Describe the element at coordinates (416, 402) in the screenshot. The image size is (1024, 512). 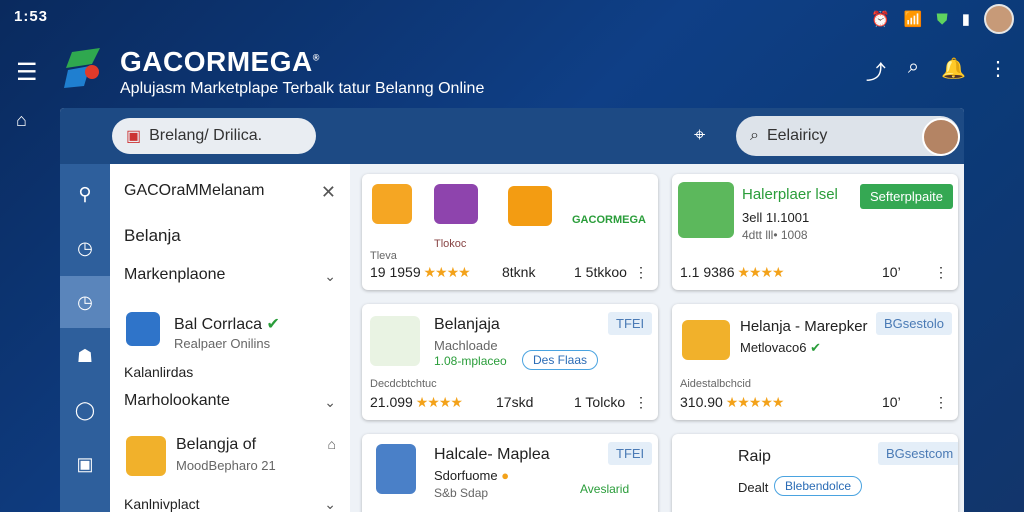
I see `card-rating: 21.099 ★★★★` at that location.